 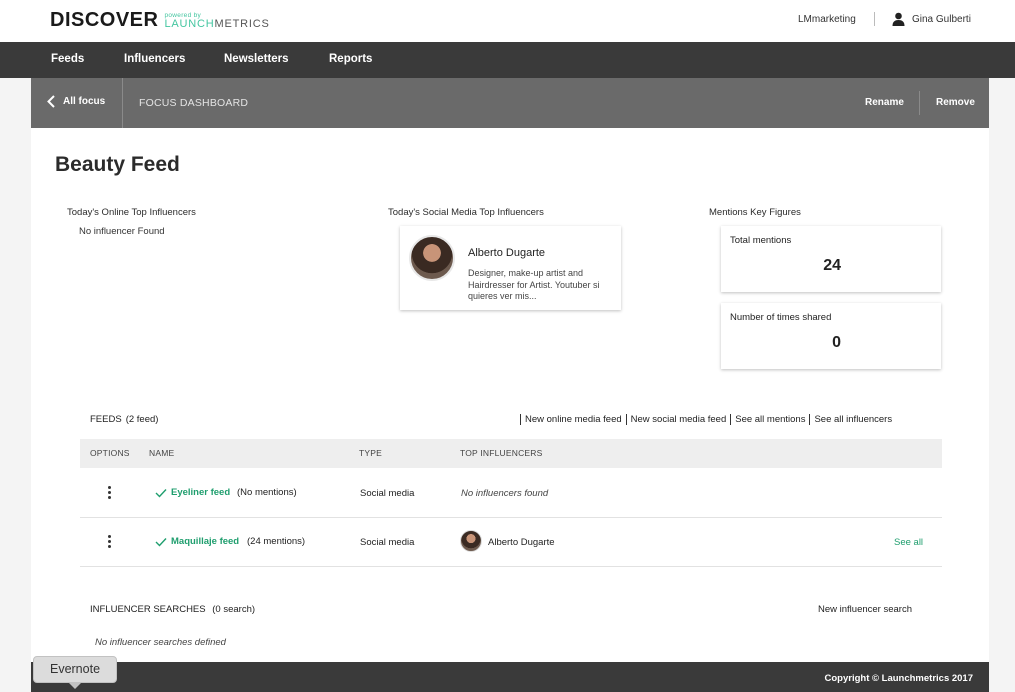 I want to click on column-name: NAME, so click(x=162, y=453).